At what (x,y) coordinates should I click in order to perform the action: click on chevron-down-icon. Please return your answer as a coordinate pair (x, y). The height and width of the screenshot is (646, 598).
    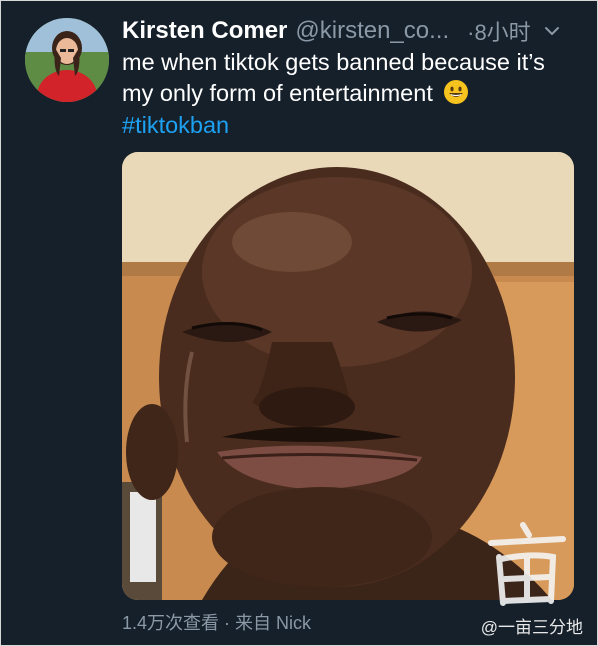
    Looking at the image, I should click on (552, 31).